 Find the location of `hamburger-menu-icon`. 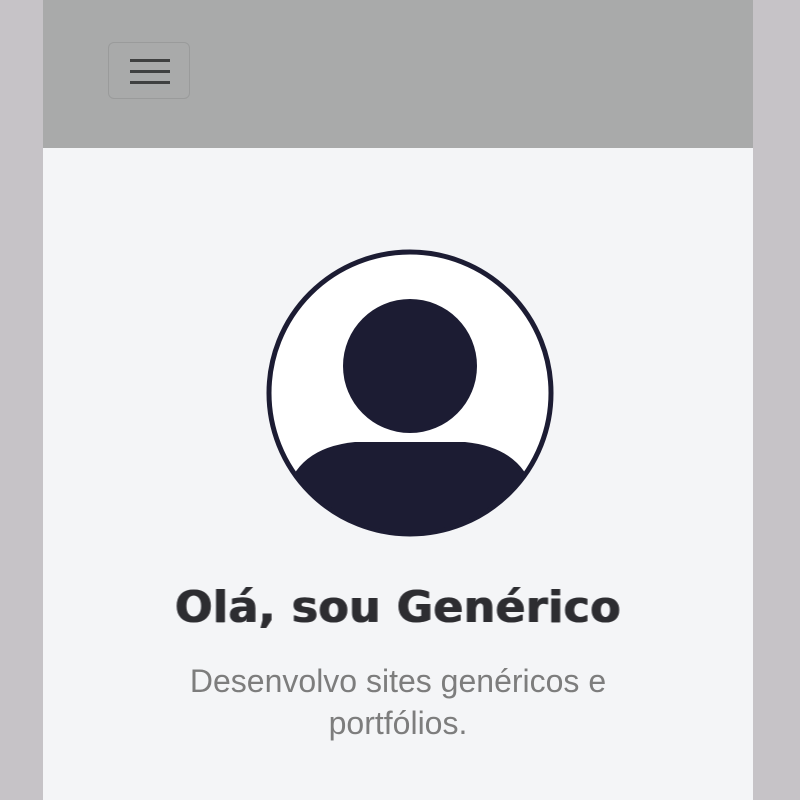

hamburger-menu-icon is located at coordinates (150, 71).